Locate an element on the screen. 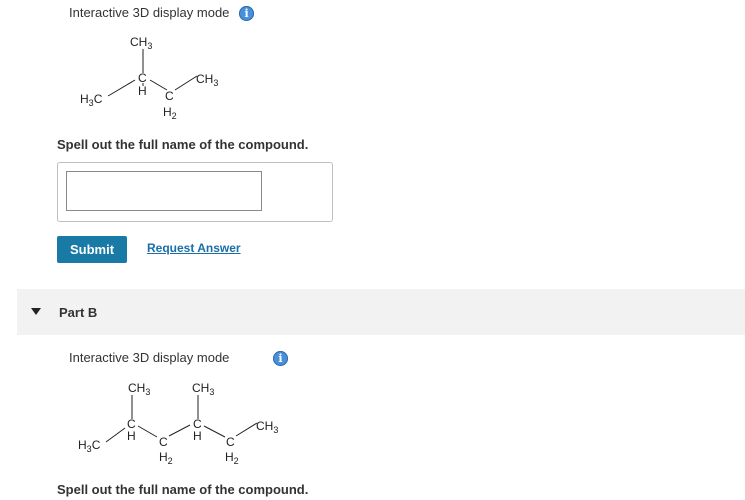 This screenshot has width=745, height=500. struct-a-ch3-top: CH3 is located at coordinates (141, 43).